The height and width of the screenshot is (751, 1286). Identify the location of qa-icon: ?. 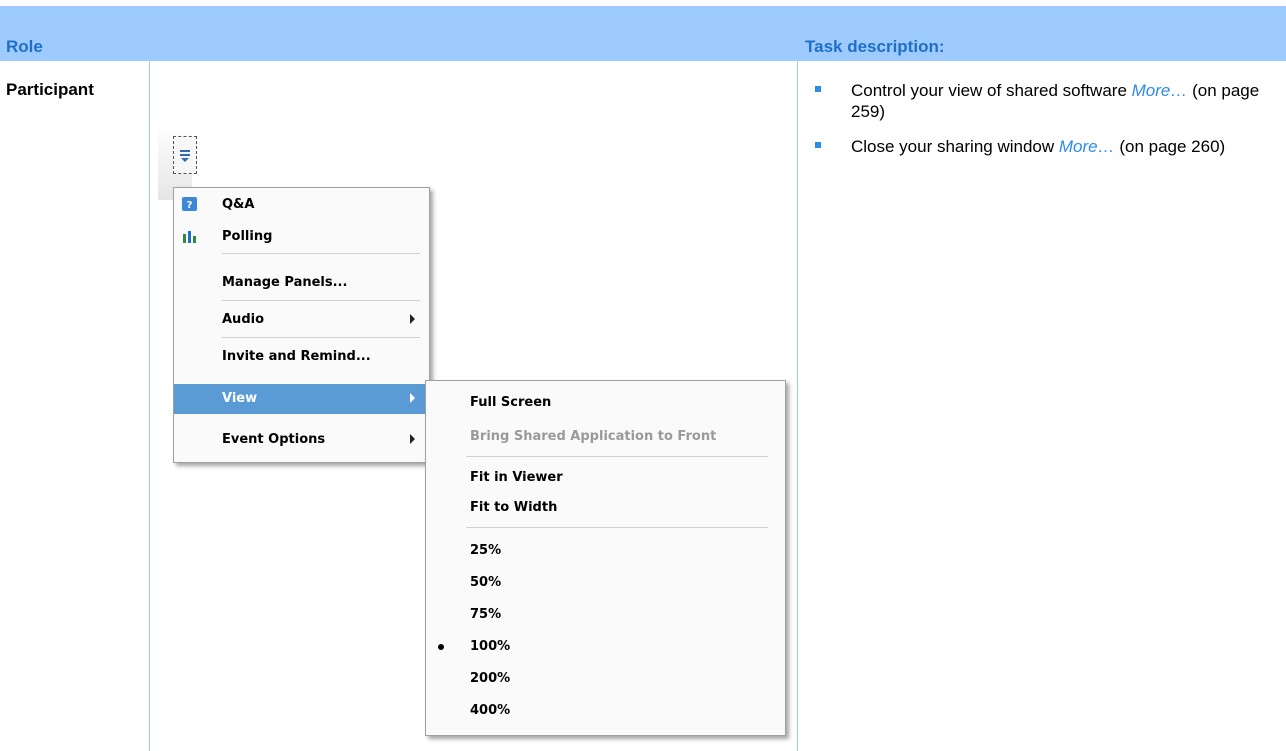
(189, 204).